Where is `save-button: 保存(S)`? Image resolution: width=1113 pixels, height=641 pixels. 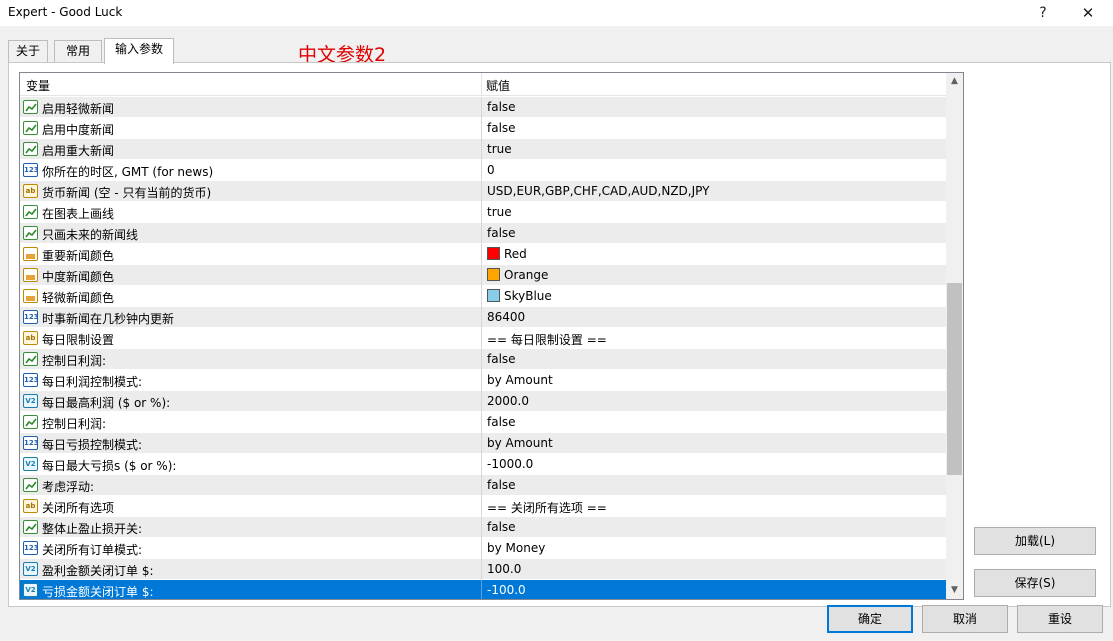 save-button: 保存(S) is located at coordinates (1035, 583).